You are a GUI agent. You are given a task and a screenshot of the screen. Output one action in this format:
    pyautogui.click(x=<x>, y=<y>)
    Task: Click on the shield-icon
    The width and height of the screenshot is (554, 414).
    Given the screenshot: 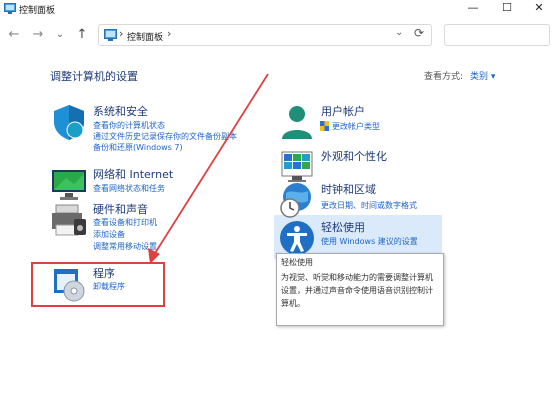 What is the action you would take?
    pyautogui.click(x=69, y=122)
    